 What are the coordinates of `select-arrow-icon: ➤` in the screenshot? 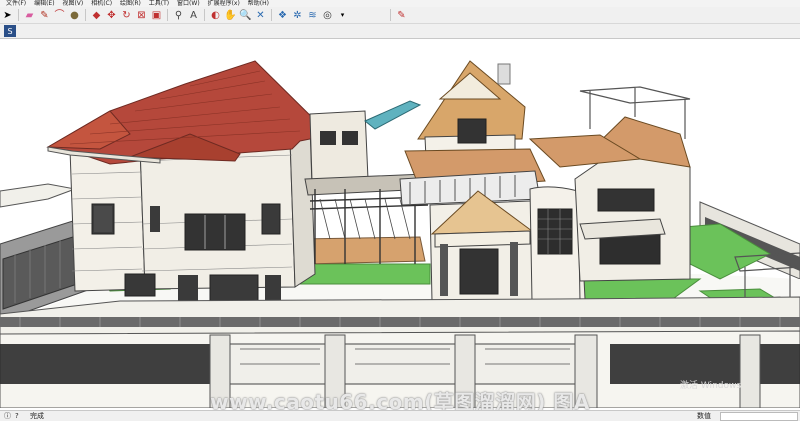 It's located at (7, 15).